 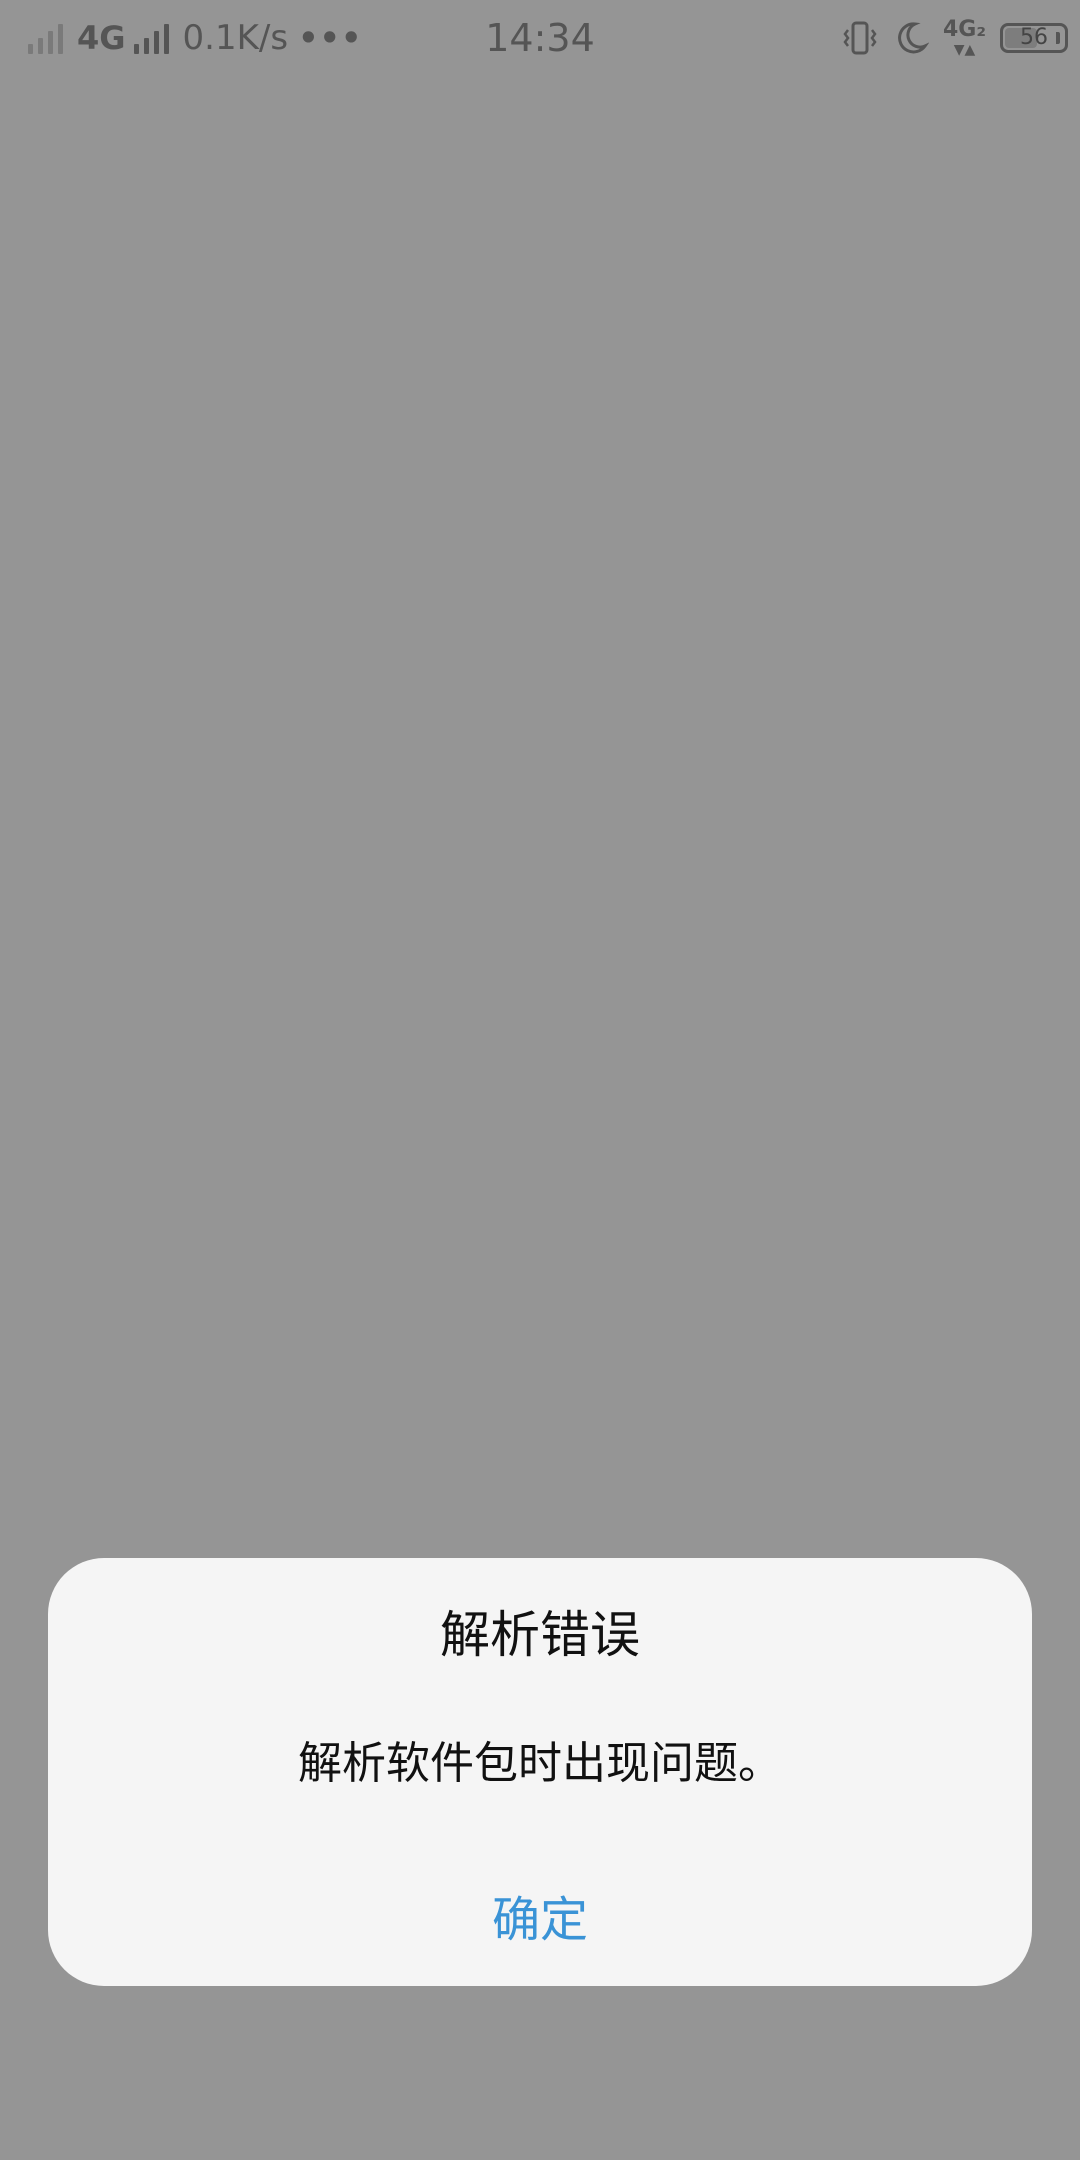 I want to click on data-arrows-icon: 4G₂ ▼▲, so click(x=964, y=37).